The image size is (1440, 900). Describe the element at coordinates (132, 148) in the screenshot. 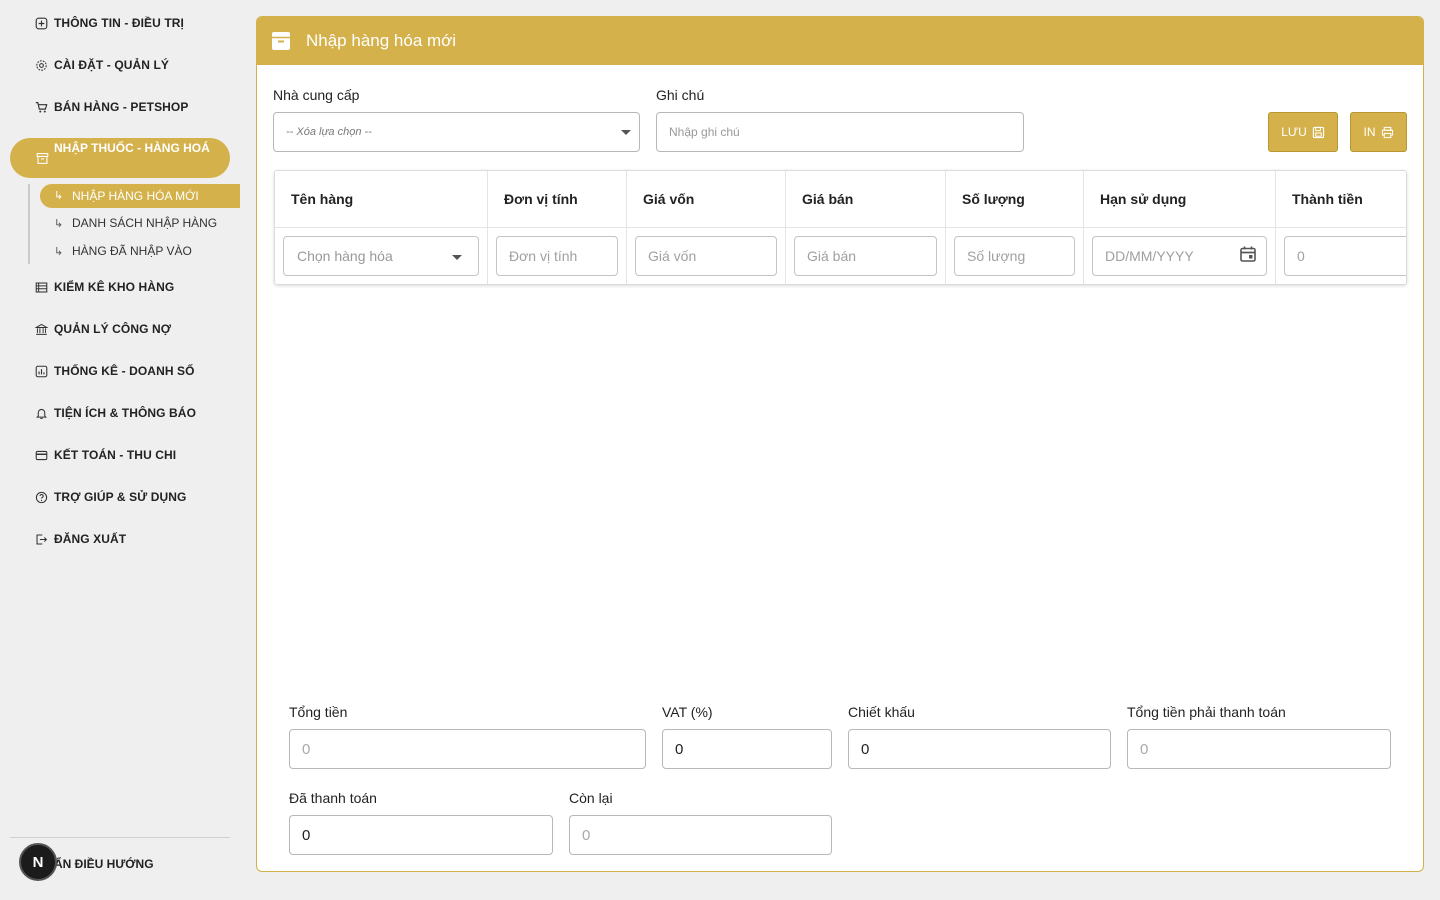

I see `nav-item-label: NHẬP THUỐC - HÀNG HOÁ` at that location.